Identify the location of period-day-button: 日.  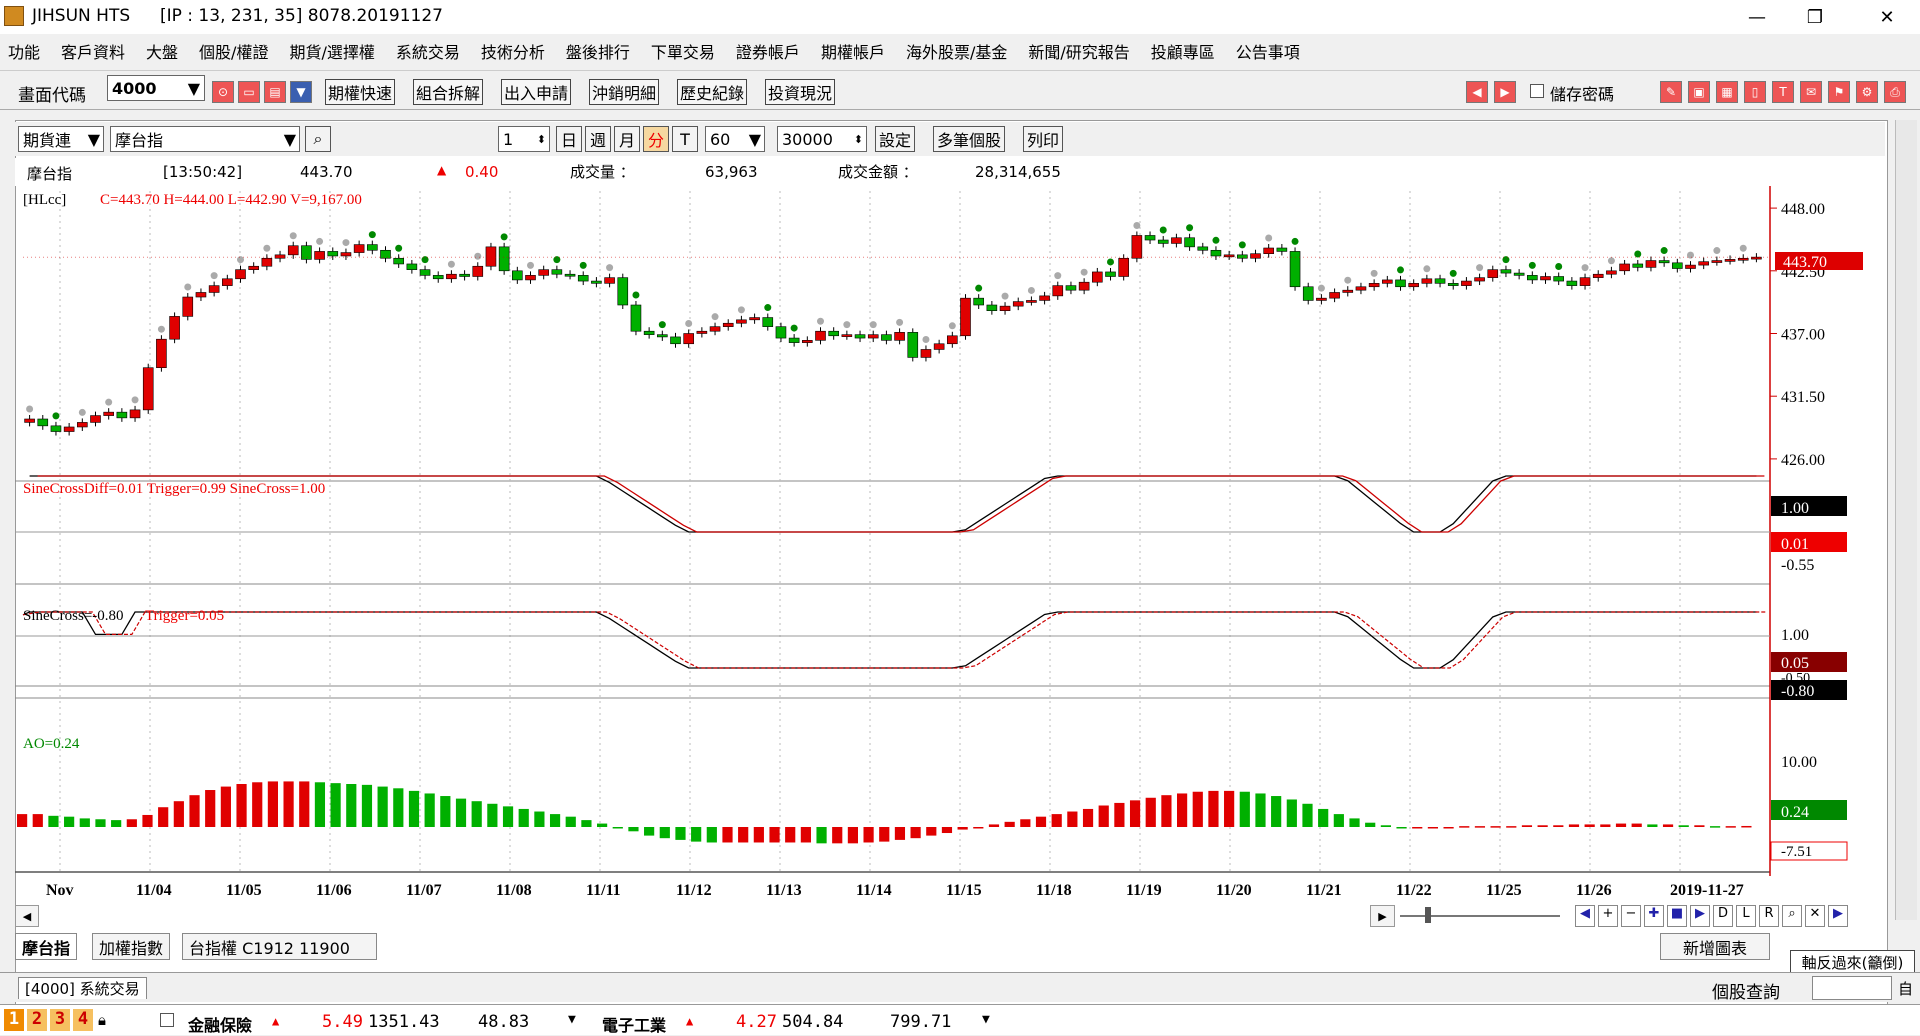
(569, 139).